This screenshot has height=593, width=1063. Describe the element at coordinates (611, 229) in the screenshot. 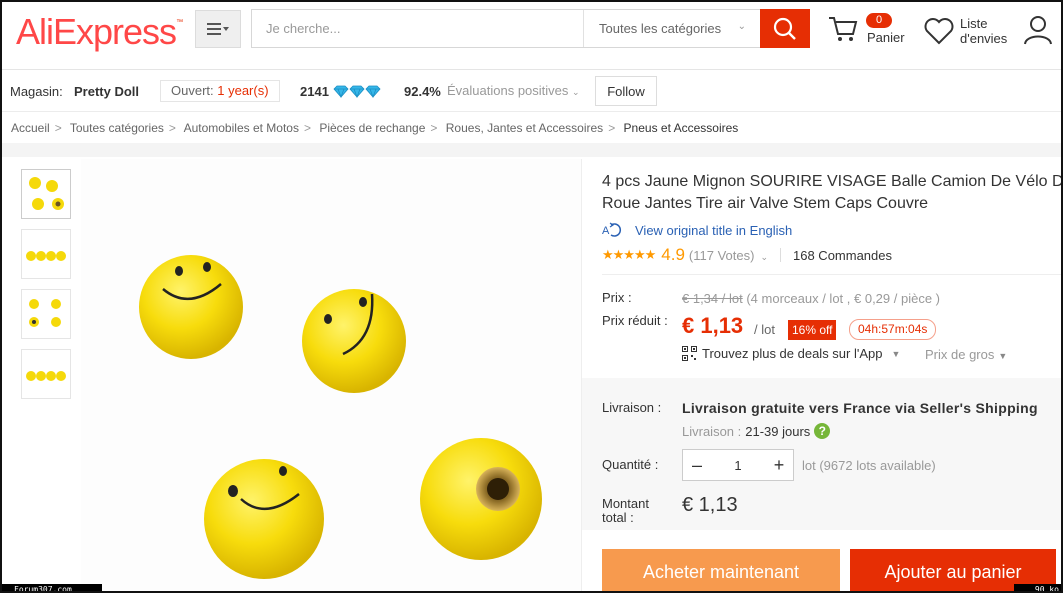

I see `translate-icon: A` at that location.